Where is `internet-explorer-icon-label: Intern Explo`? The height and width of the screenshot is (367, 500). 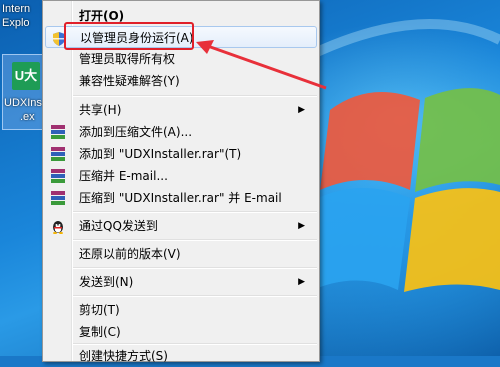 internet-explorer-icon-label: Intern Explo is located at coordinates (16, 16).